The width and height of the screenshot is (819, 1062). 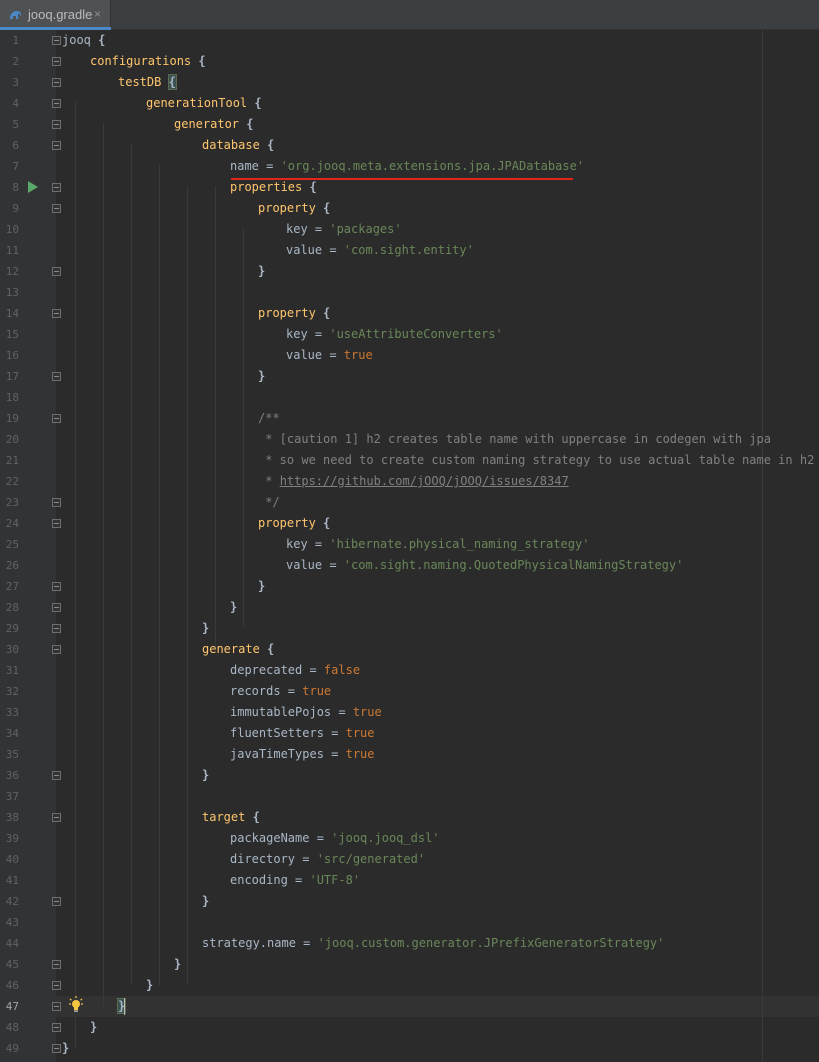 I want to click on code-line: deprecated = false, so click(x=295, y=670).